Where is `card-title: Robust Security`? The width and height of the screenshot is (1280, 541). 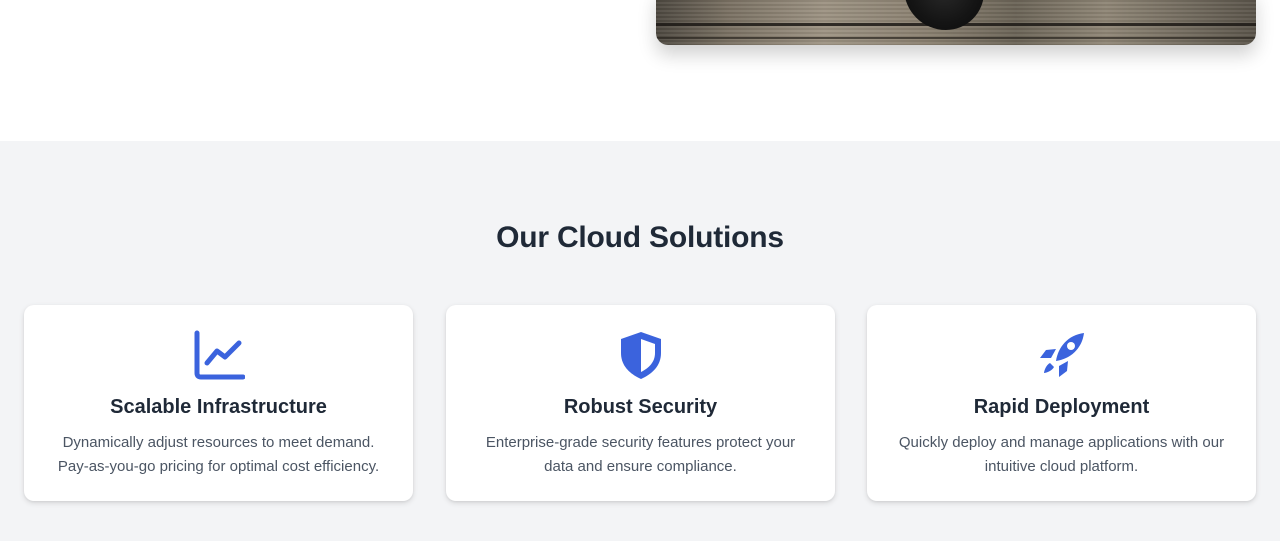
card-title: Robust Security is located at coordinates (640, 407).